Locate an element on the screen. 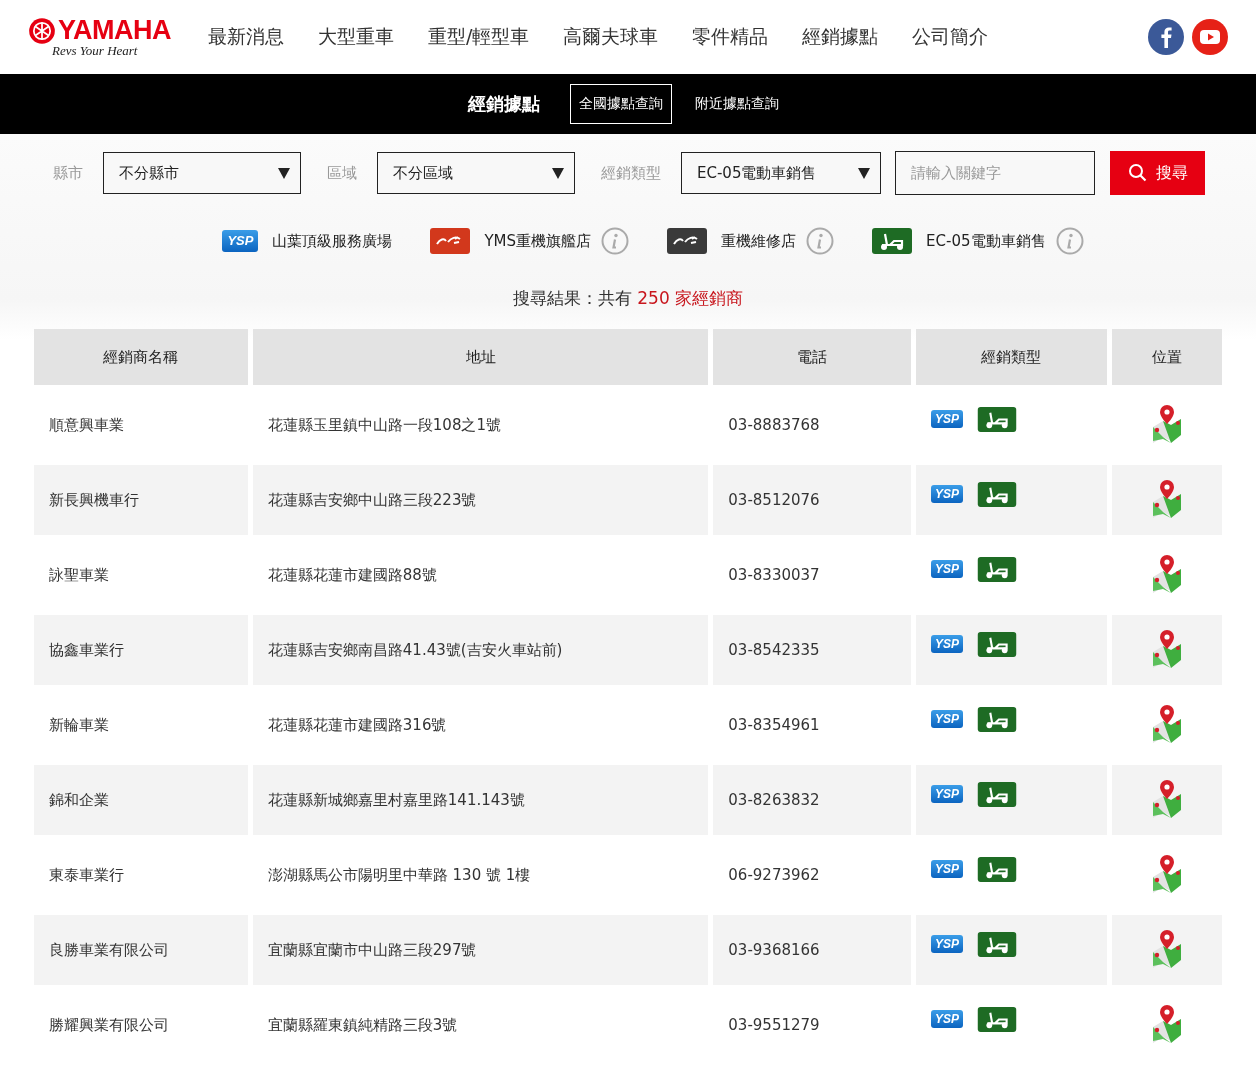  nav-link: 大型重車 is located at coordinates (356, 37).